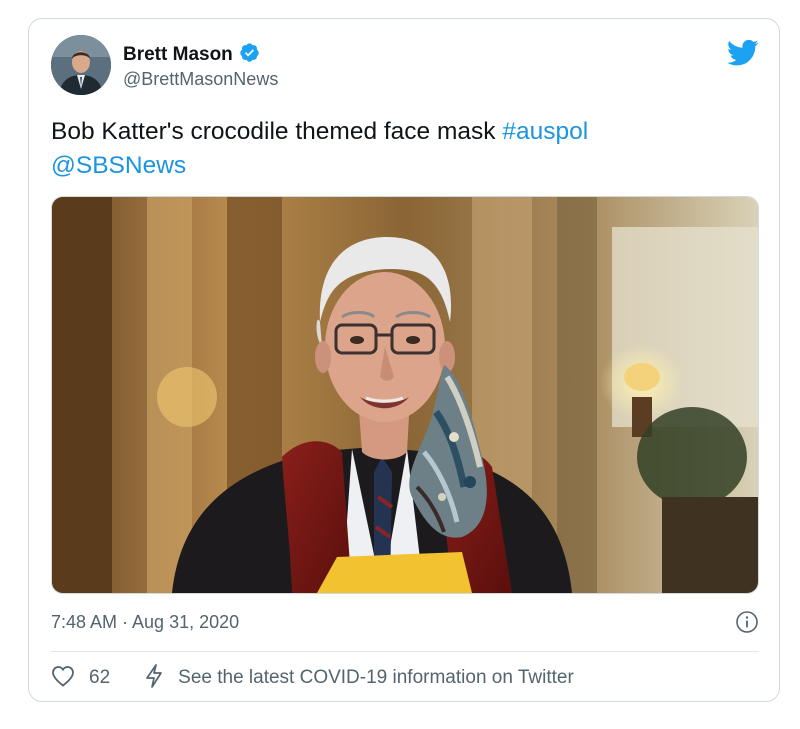  What do you see at coordinates (405, 651) in the screenshot?
I see `action-divider` at bounding box center [405, 651].